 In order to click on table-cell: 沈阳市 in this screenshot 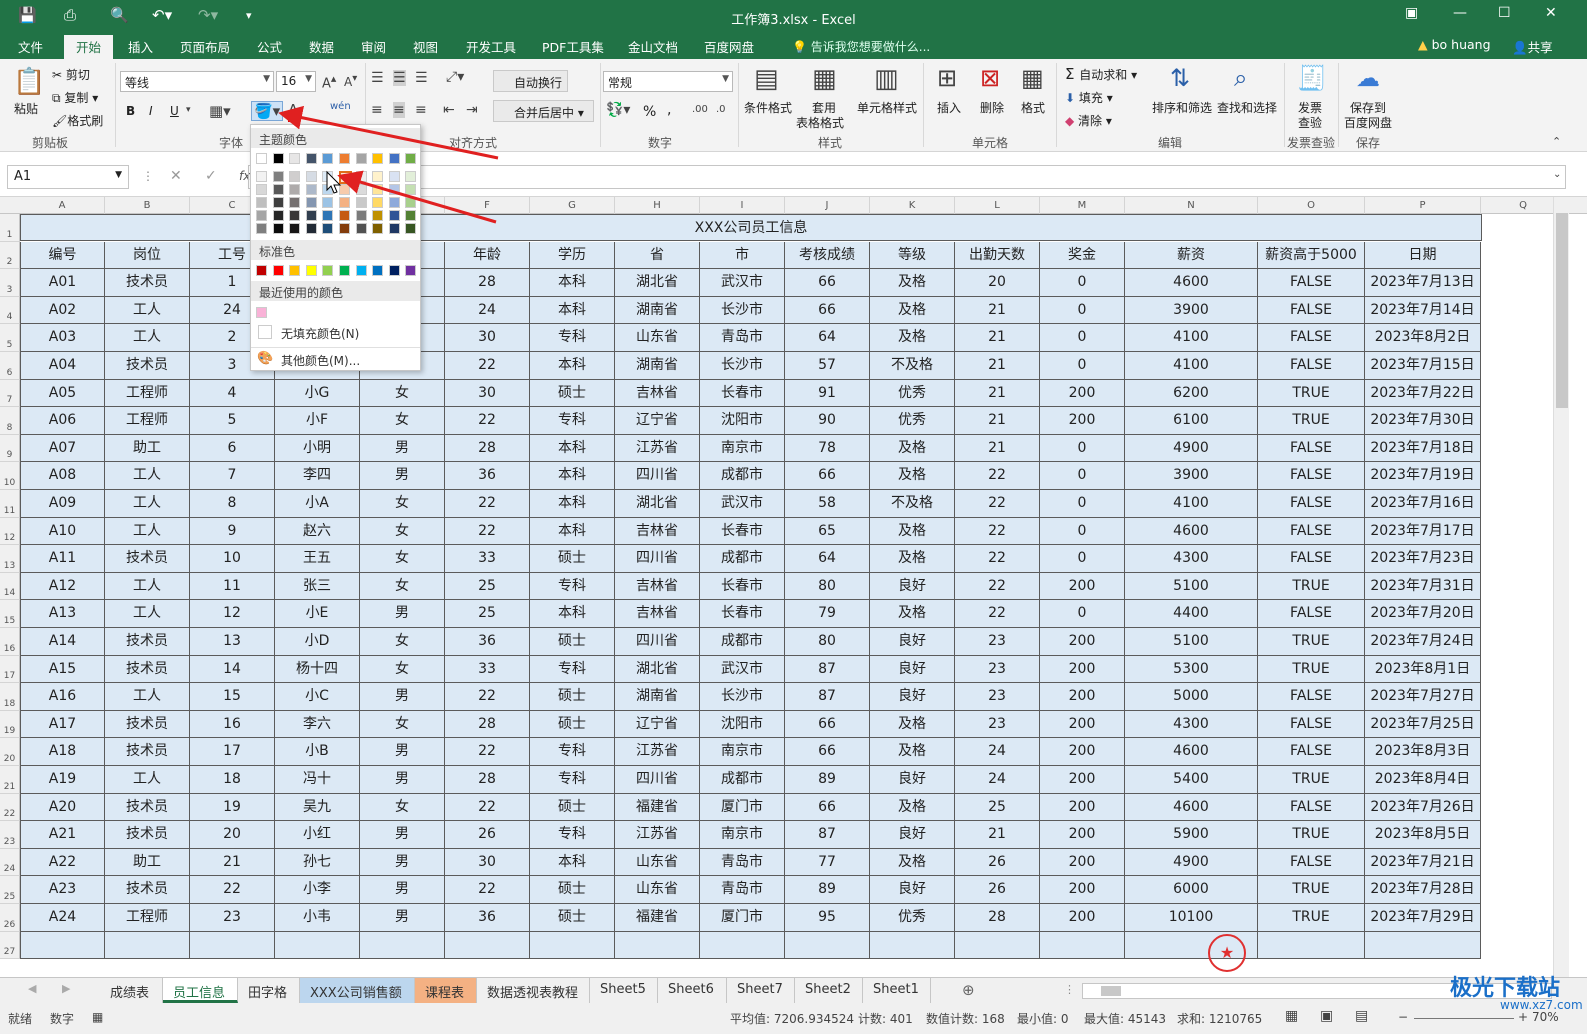, I will do `click(742, 421)`.